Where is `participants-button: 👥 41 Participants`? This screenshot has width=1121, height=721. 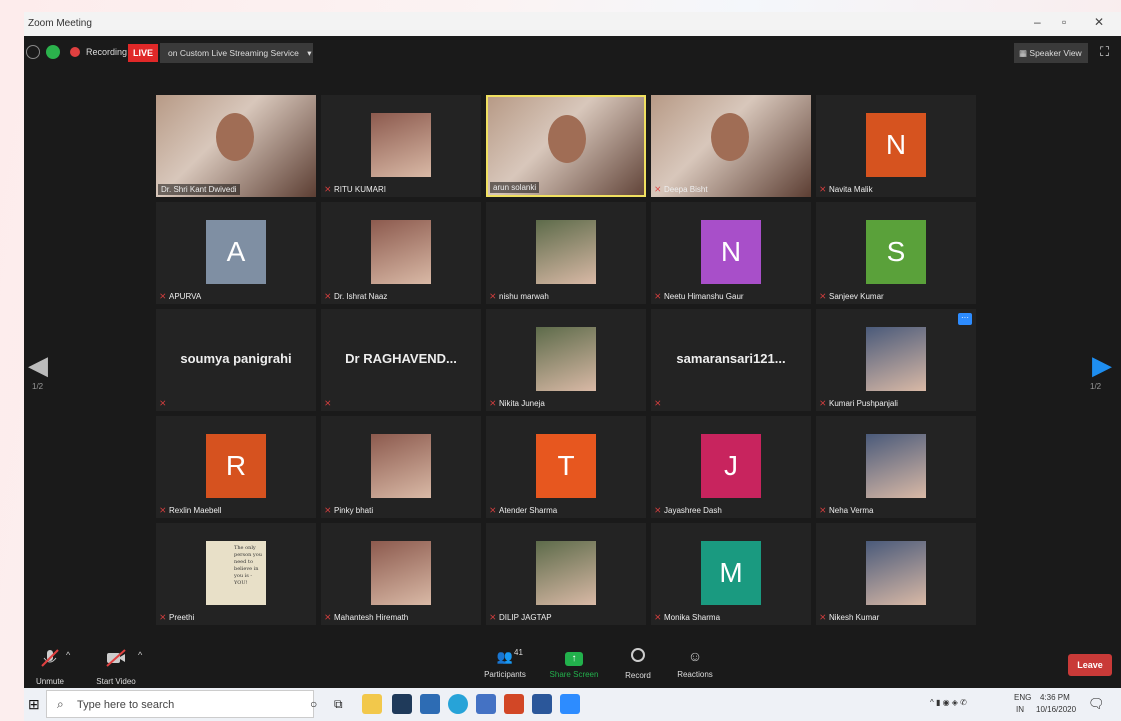 participants-button: 👥 41 Participants is located at coordinates (505, 663).